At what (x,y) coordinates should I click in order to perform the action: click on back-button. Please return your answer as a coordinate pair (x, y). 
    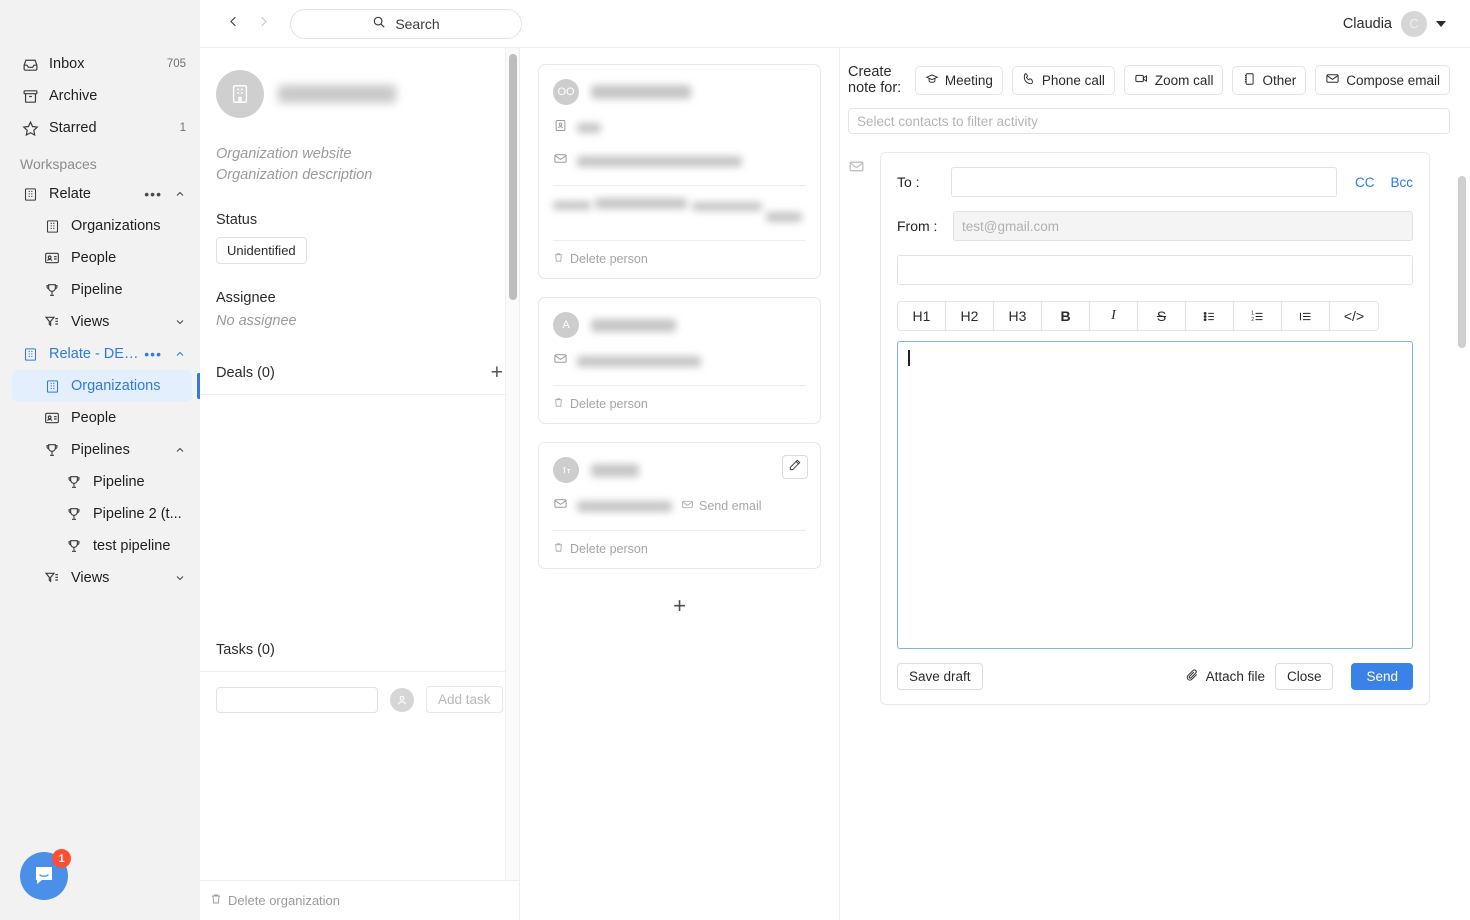
    Looking at the image, I should click on (233, 24).